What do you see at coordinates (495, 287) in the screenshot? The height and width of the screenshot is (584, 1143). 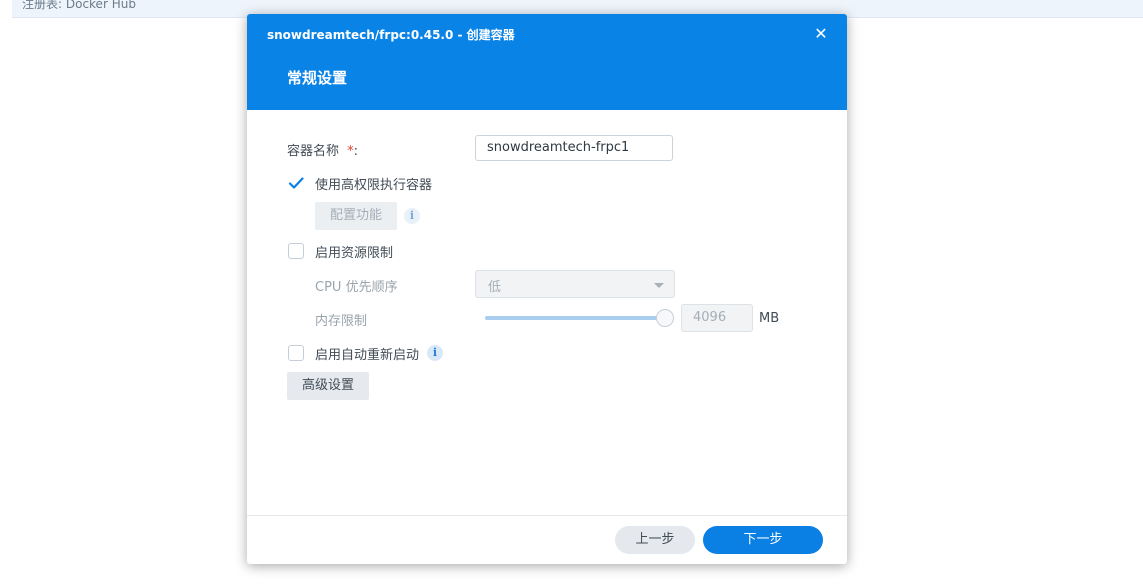 I see `cpu-priority-value: 低` at bounding box center [495, 287].